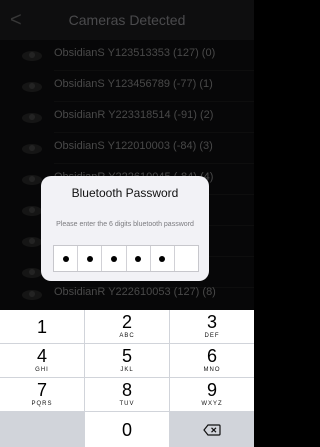 The height and width of the screenshot is (447, 320). Describe the element at coordinates (212, 336) in the screenshot. I see `key-letters: DEF` at that location.